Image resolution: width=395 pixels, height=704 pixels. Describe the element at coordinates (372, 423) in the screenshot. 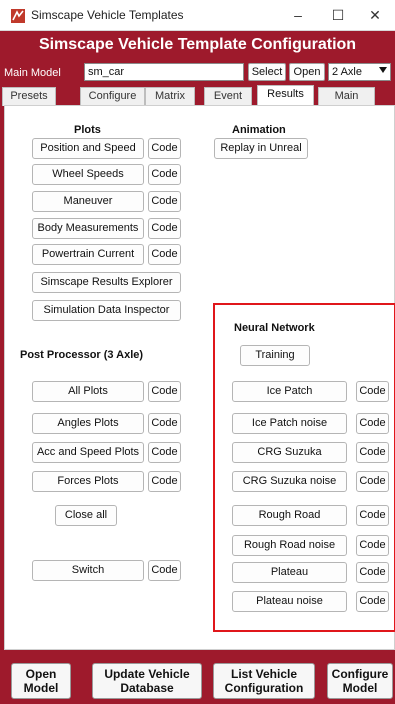

I see `ice-patch-noise-code-button: Code` at that location.